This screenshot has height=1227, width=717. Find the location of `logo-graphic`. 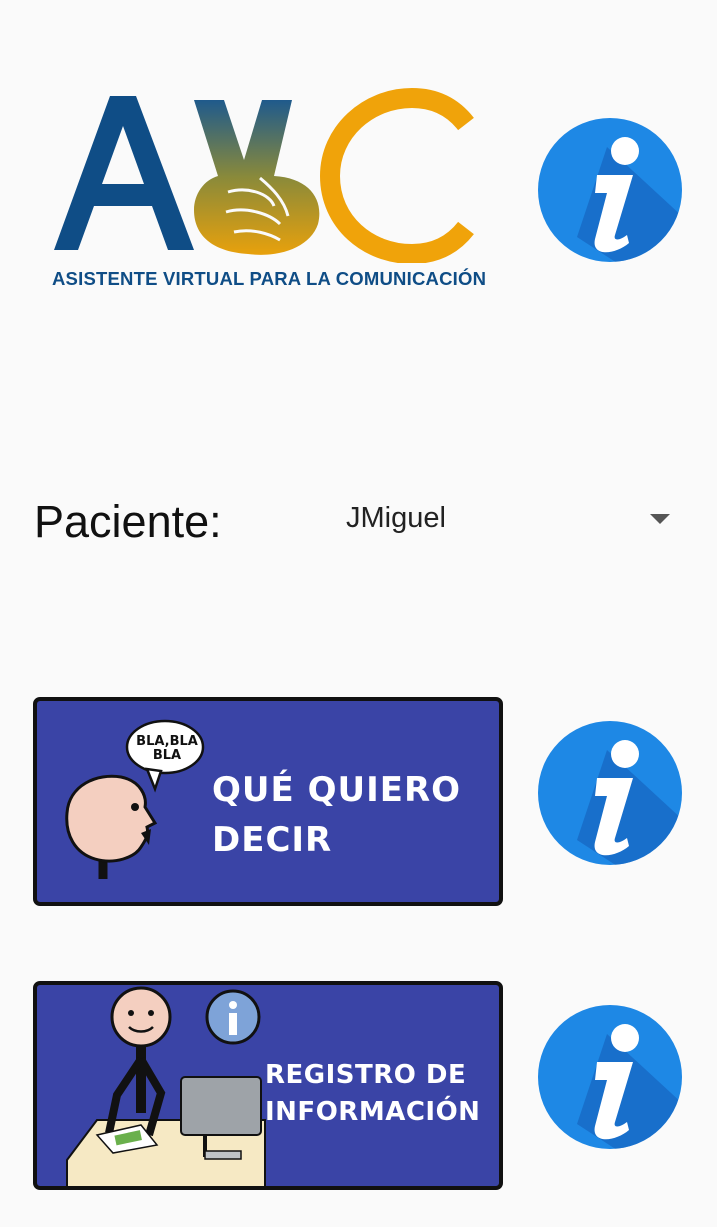

logo-graphic is located at coordinates (264, 175).